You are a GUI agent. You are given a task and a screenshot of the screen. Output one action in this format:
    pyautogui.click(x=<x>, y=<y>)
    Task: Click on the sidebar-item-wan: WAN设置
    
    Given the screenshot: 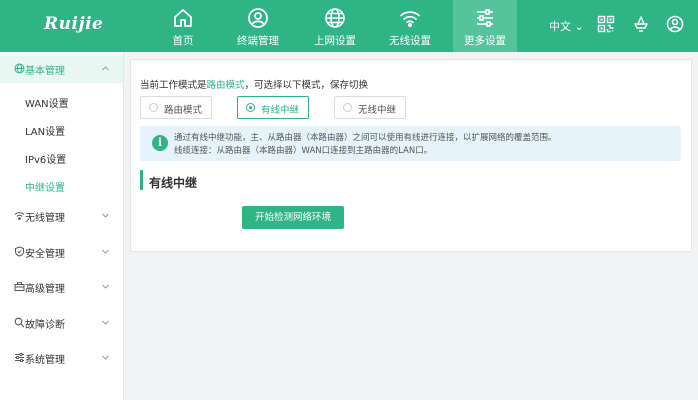 What is the action you would take?
    pyautogui.click(x=47, y=102)
    